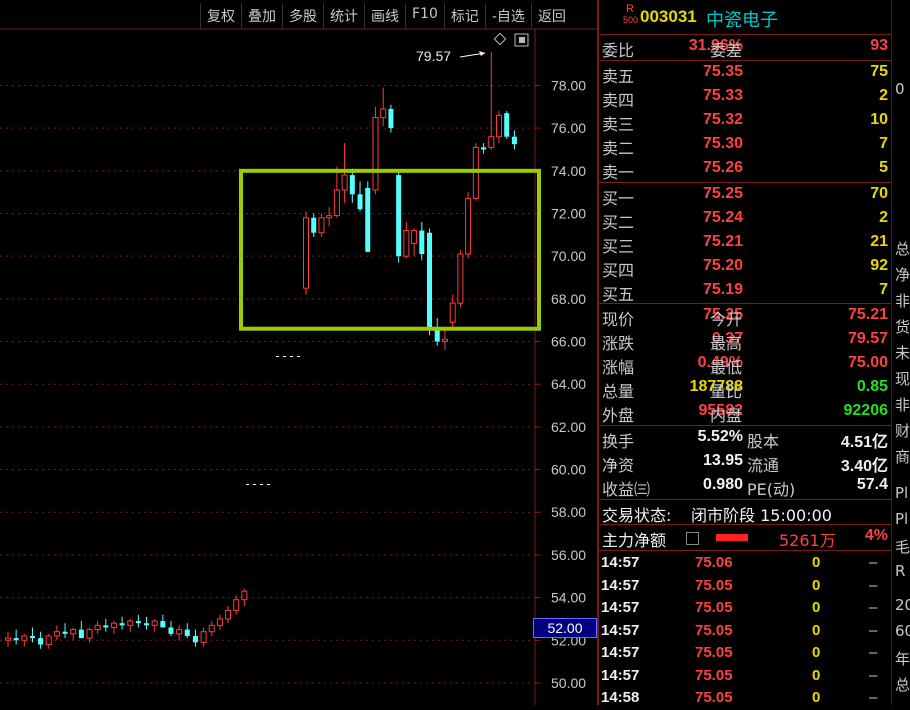  I want to click on bid-label: 买二, so click(618, 222).